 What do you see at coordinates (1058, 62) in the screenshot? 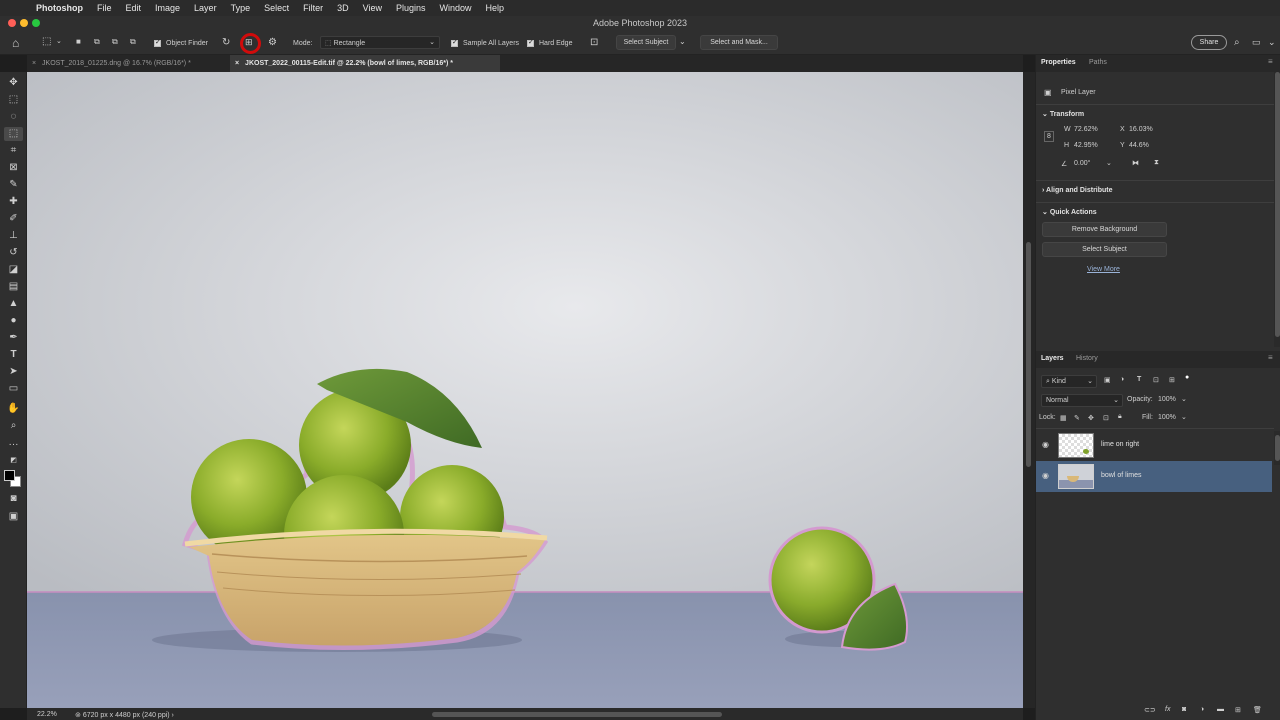
I see `tab-properties: Properties` at bounding box center [1058, 62].